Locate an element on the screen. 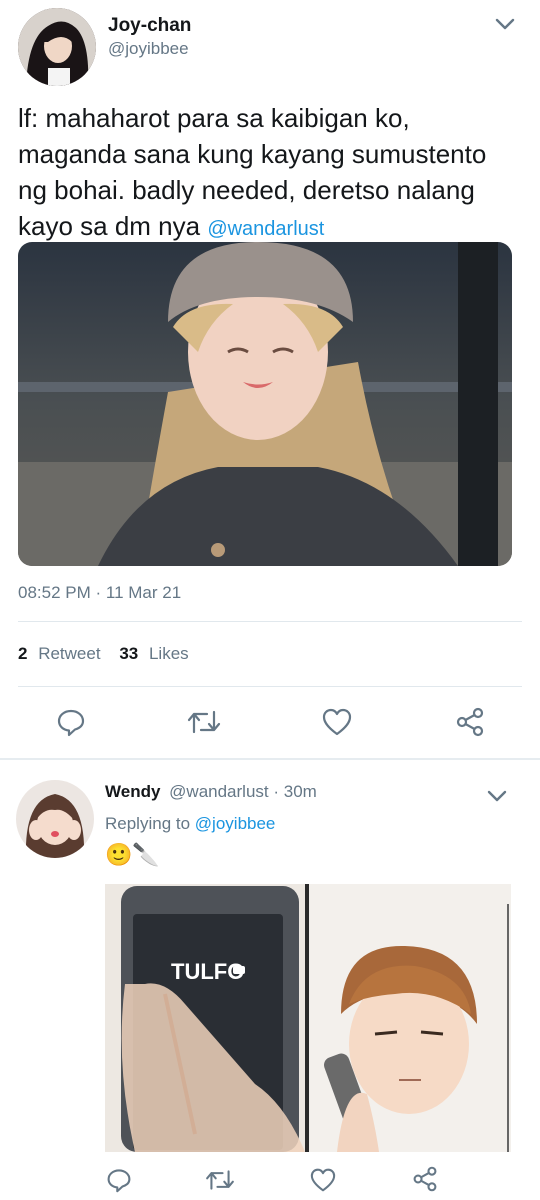  reply-header: Wendy @wandarlust · 30m is located at coordinates (211, 792).